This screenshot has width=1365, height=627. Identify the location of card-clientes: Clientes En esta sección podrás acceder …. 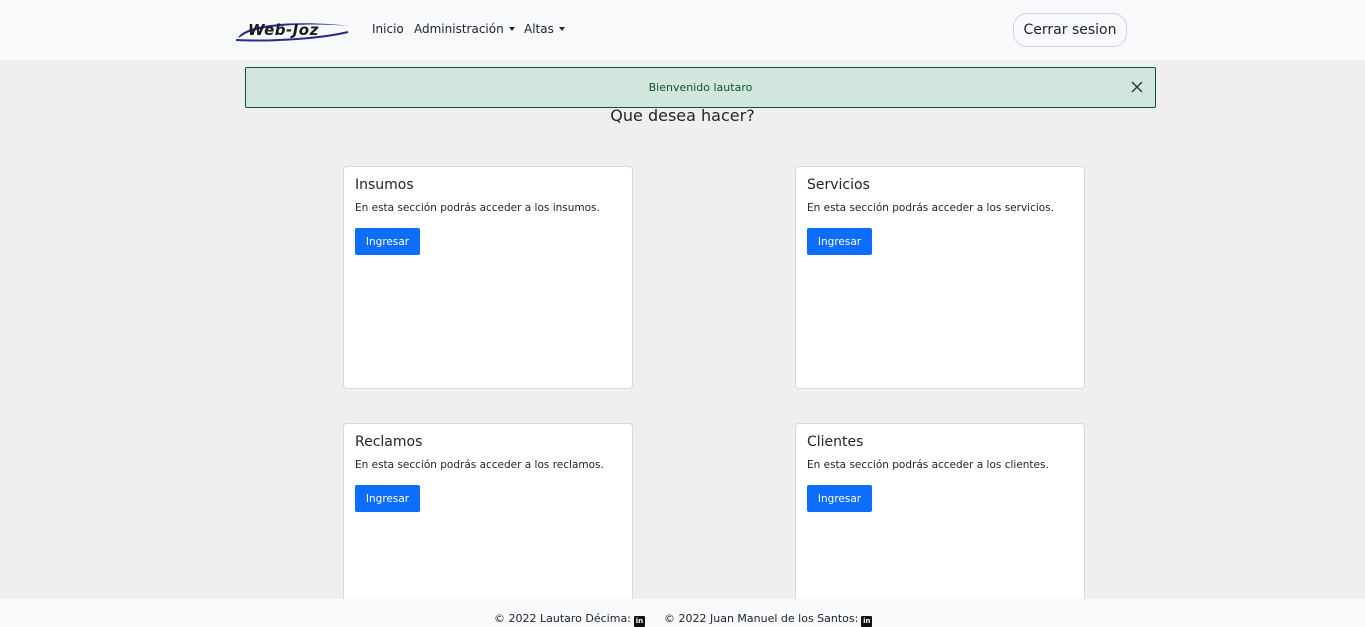
(940, 523).